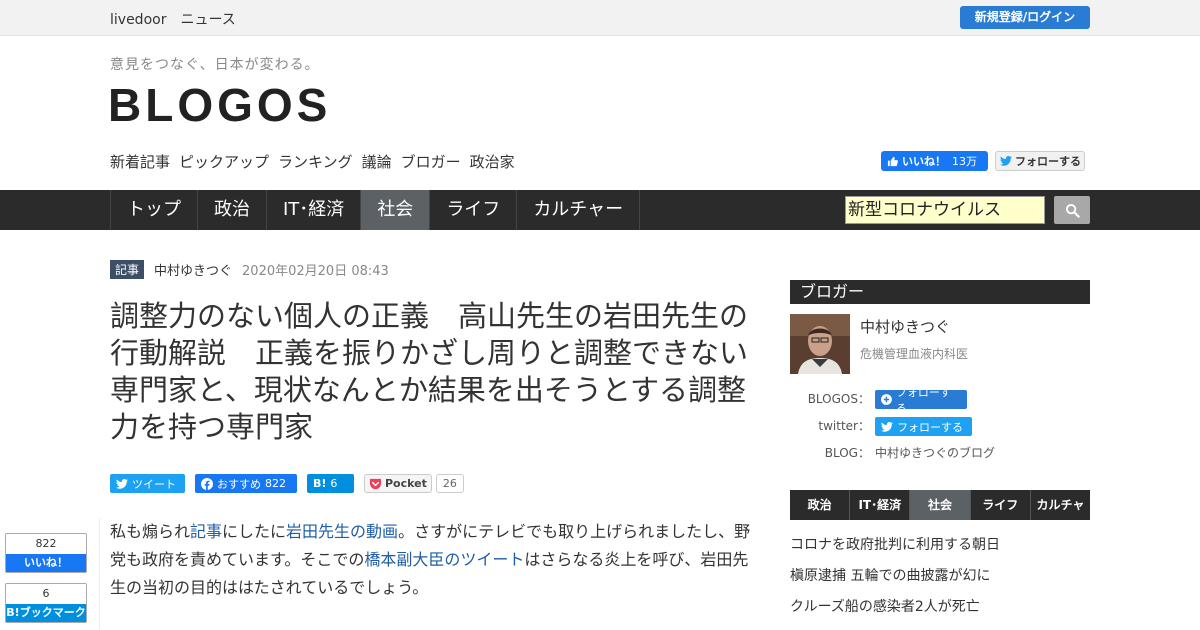 Image resolution: width=1200 pixels, height=630 pixels. I want to click on livedoor-news-link: livedoor ニュース, so click(173, 19).